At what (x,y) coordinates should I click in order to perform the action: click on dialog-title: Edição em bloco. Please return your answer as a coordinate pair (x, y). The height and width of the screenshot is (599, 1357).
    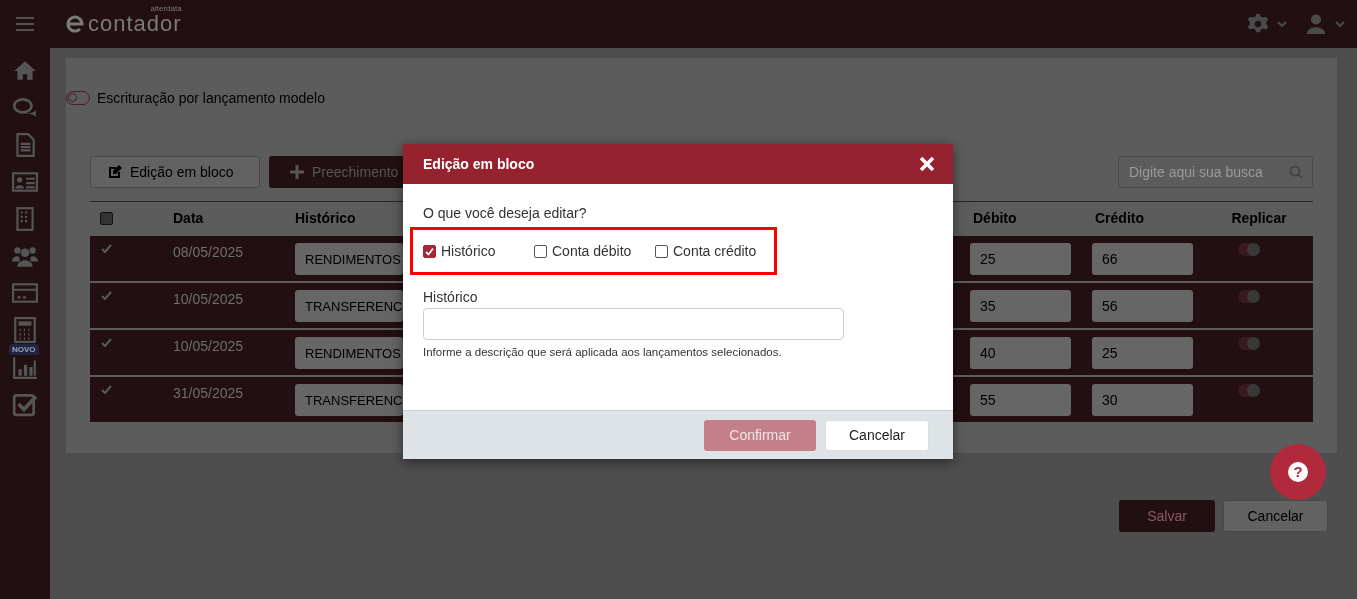
    Looking at the image, I should click on (479, 164).